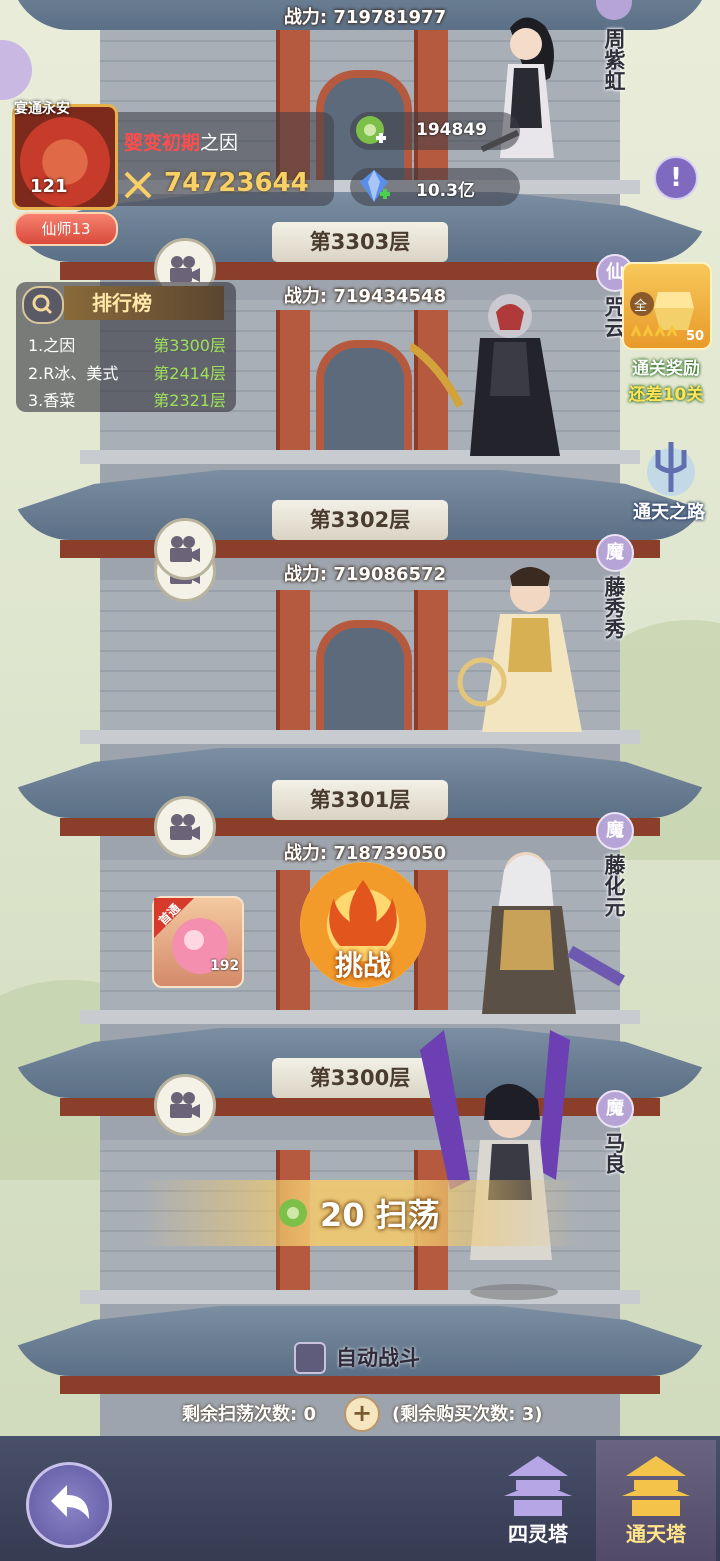 This screenshot has height=1561, width=720. I want to click on remaining-counts: 剩余扫荡次数: 0 + (剩余购买次数: 3), so click(360, 1414).